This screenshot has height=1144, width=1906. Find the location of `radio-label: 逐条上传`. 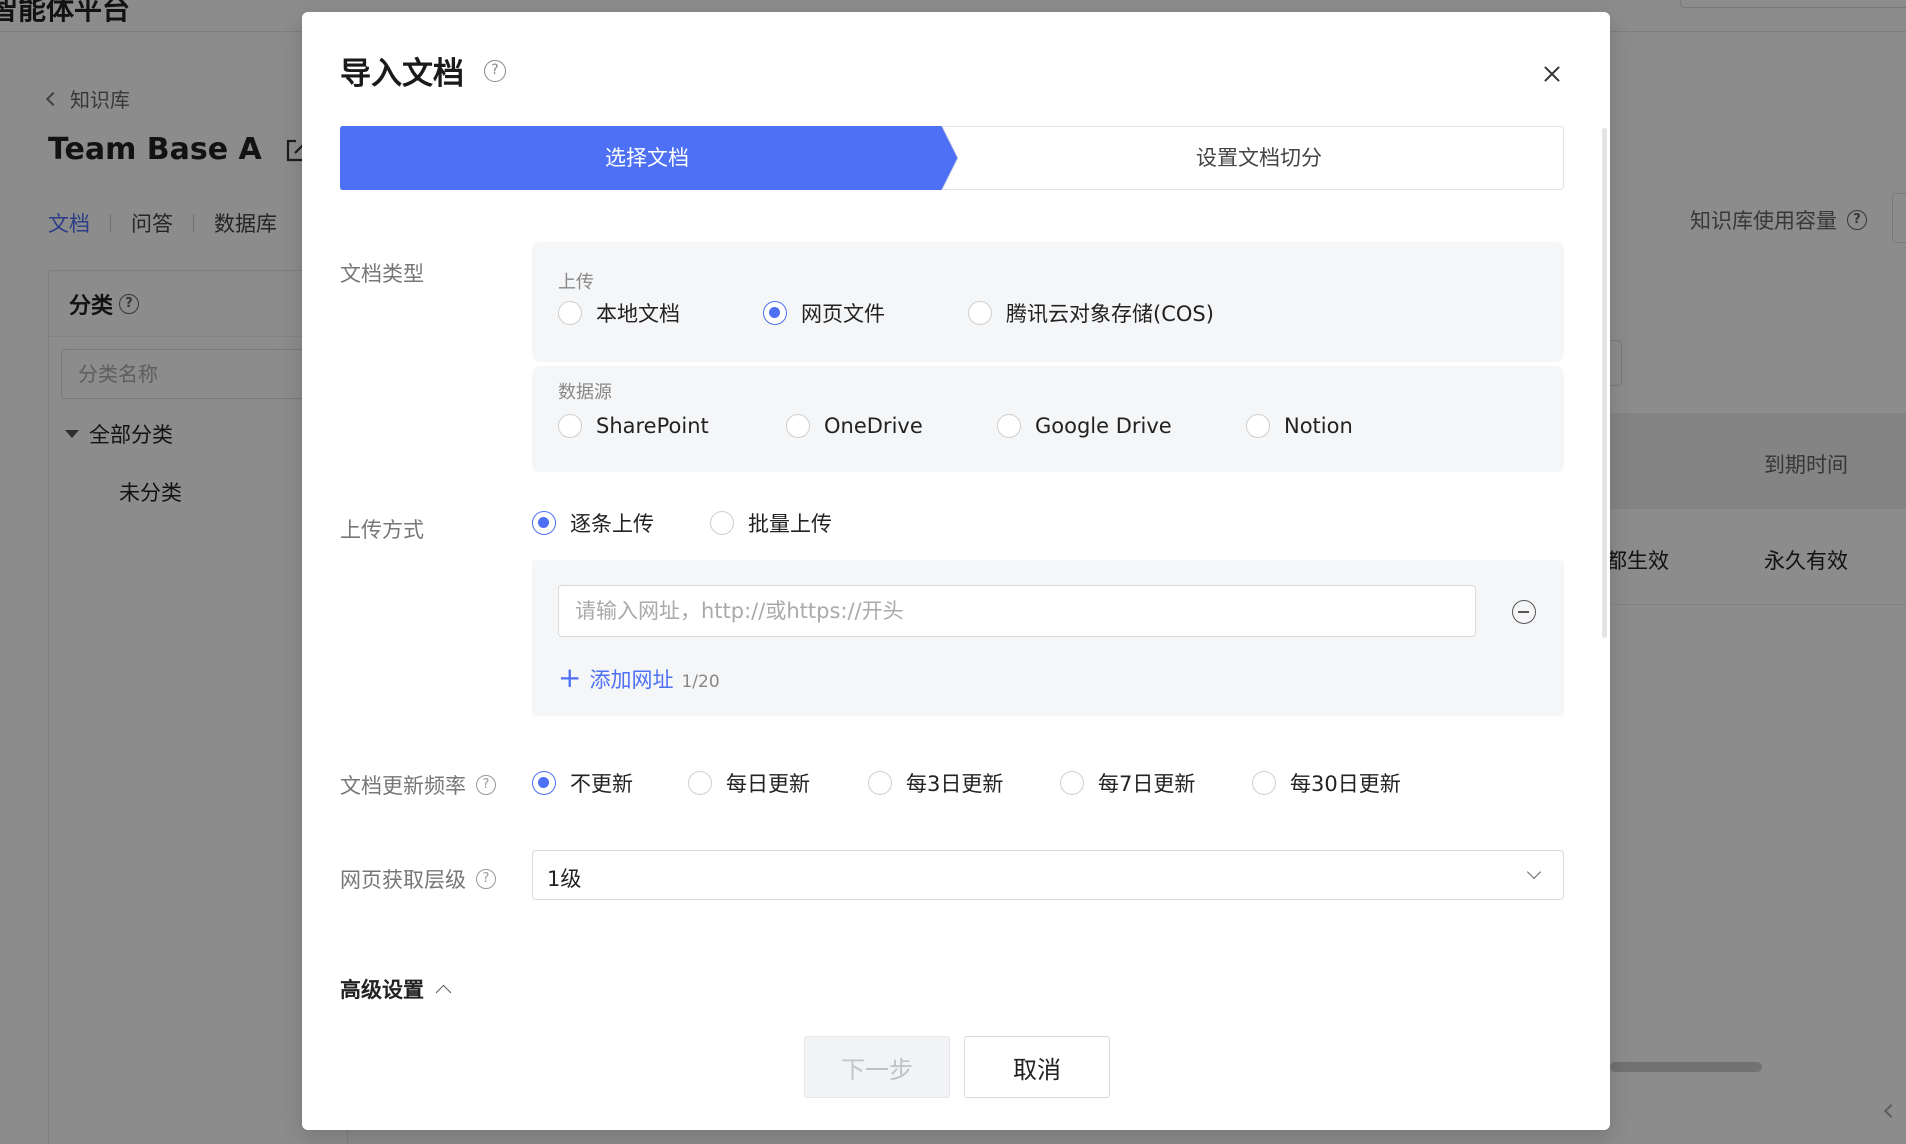

radio-label: 逐条上传 is located at coordinates (612, 524).